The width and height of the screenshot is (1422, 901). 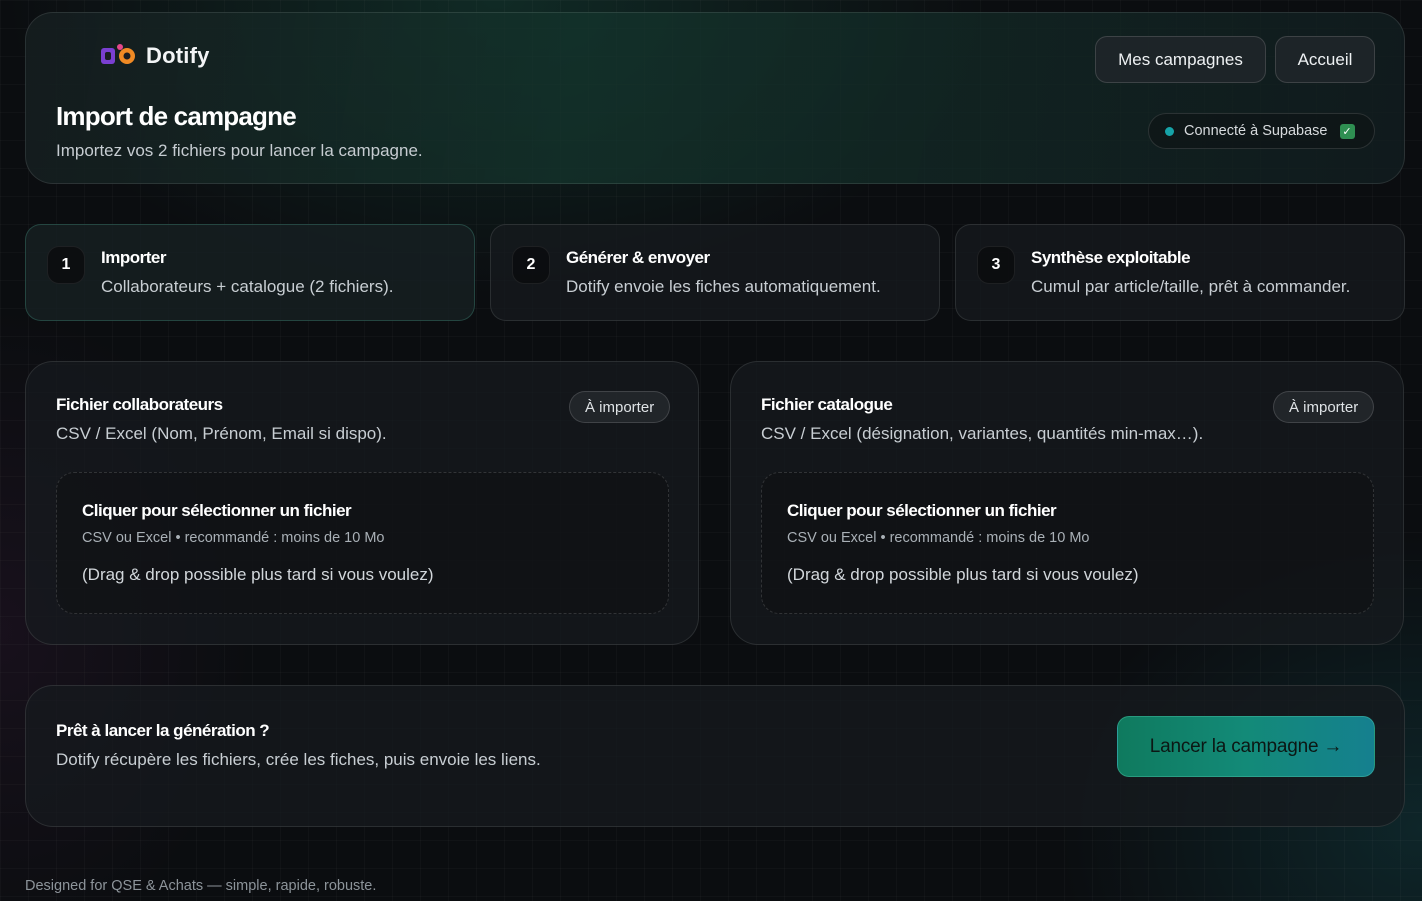 I want to click on brand-logo: Dotify, so click(x=155, y=56).